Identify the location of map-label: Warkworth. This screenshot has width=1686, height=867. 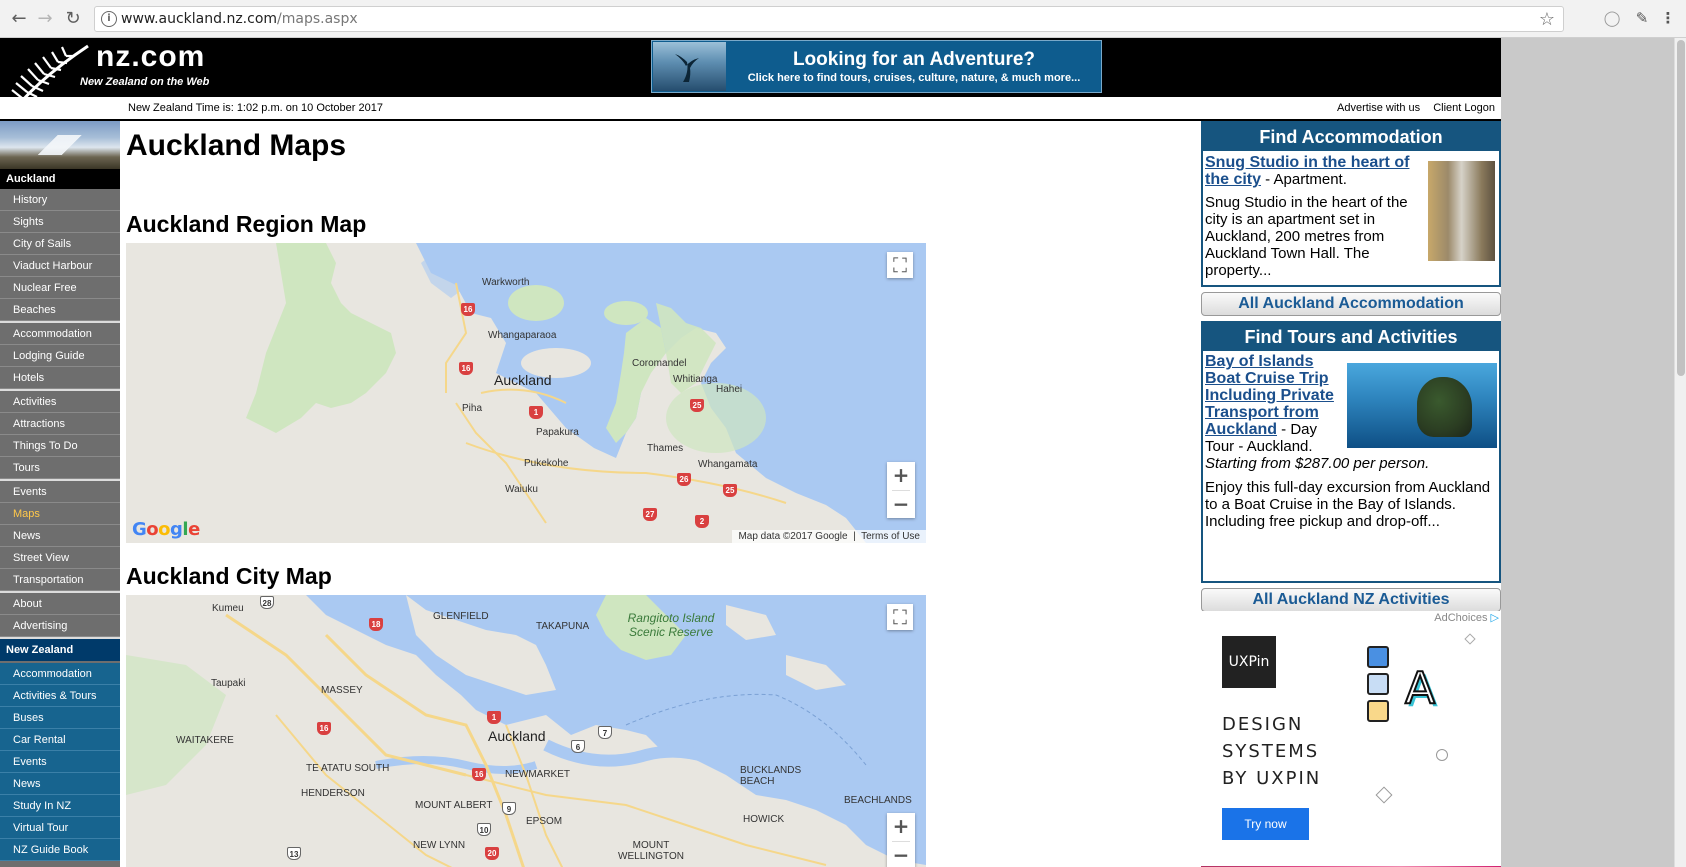
(506, 282).